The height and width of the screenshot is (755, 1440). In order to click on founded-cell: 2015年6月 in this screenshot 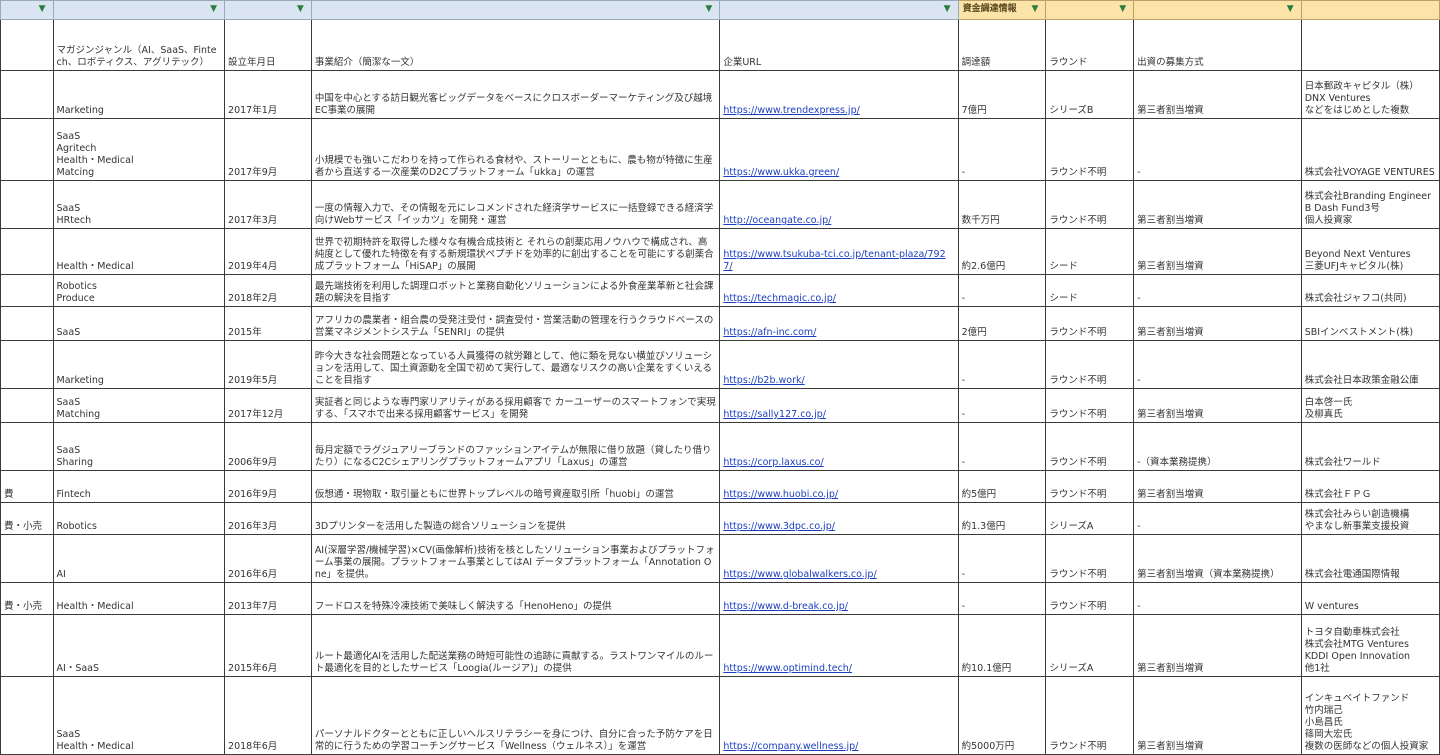, I will do `click(268, 645)`.